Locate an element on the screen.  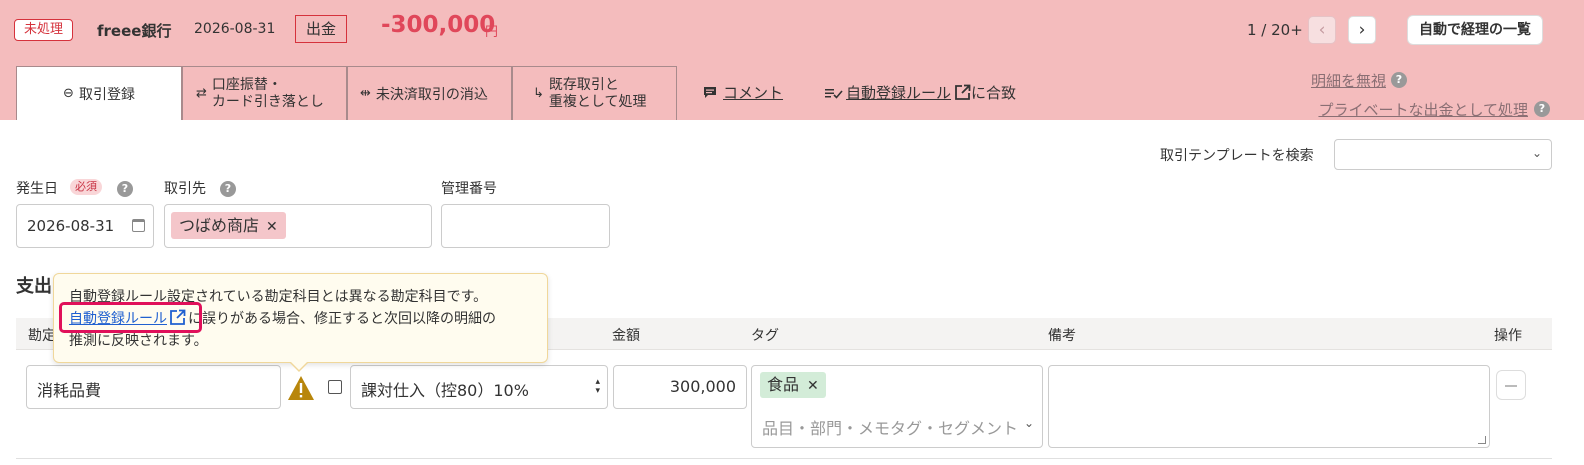
direction-badge: 出金 is located at coordinates (321, 29).